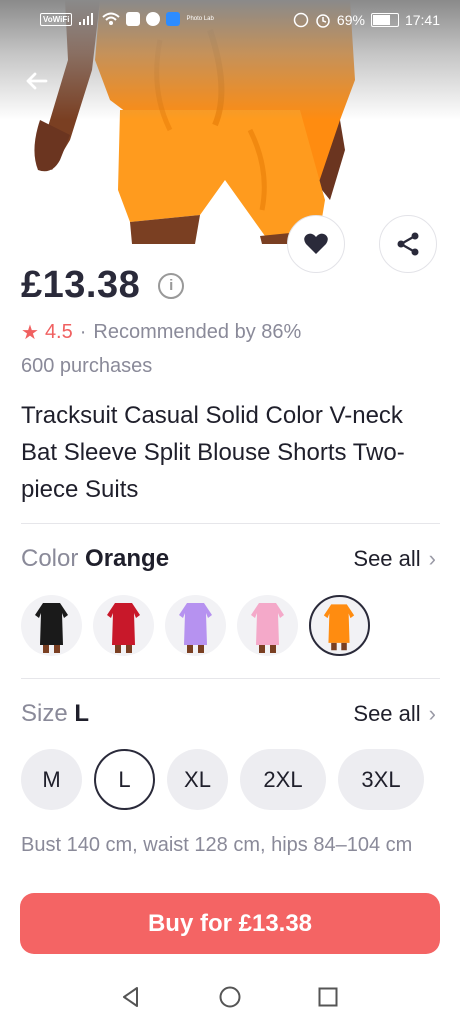  What do you see at coordinates (56, 19) in the screenshot?
I see `vowifi-indicator: VoWiFi` at bounding box center [56, 19].